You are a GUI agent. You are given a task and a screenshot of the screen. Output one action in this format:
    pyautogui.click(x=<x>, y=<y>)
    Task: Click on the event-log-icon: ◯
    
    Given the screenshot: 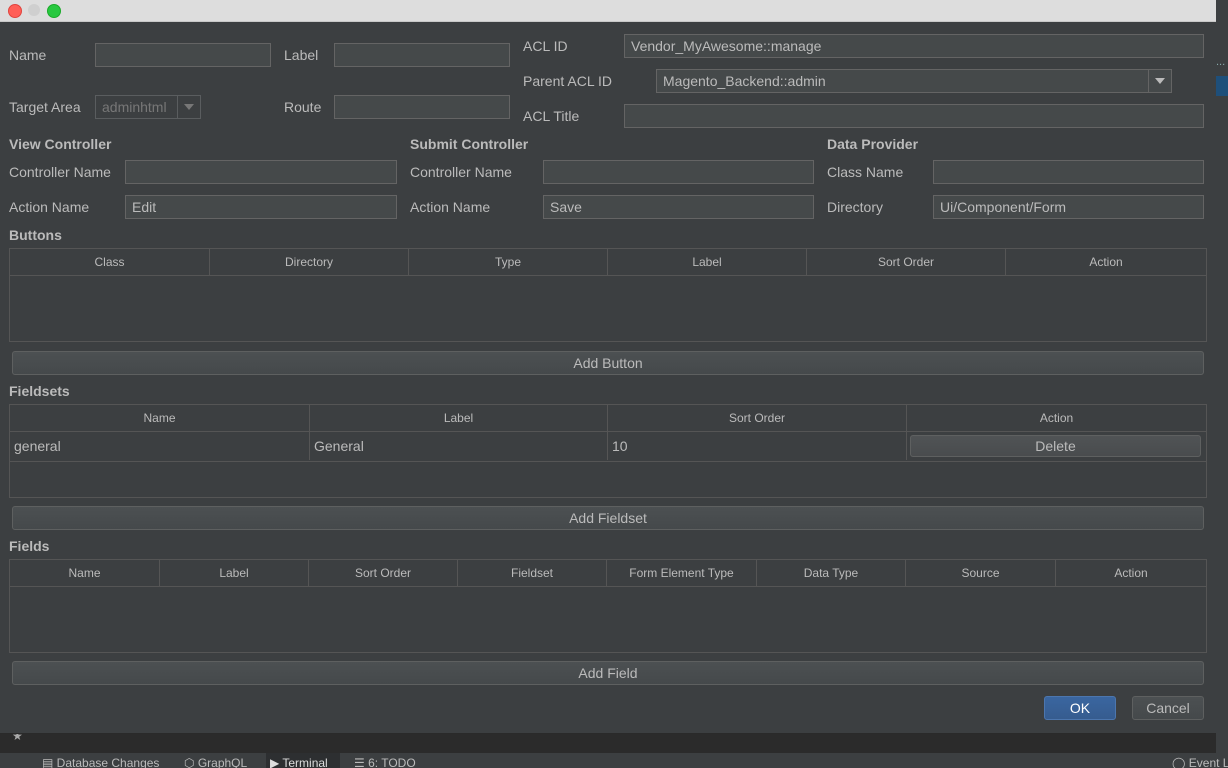 What is the action you would take?
    pyautogui.click(x=1180, y=762)
    